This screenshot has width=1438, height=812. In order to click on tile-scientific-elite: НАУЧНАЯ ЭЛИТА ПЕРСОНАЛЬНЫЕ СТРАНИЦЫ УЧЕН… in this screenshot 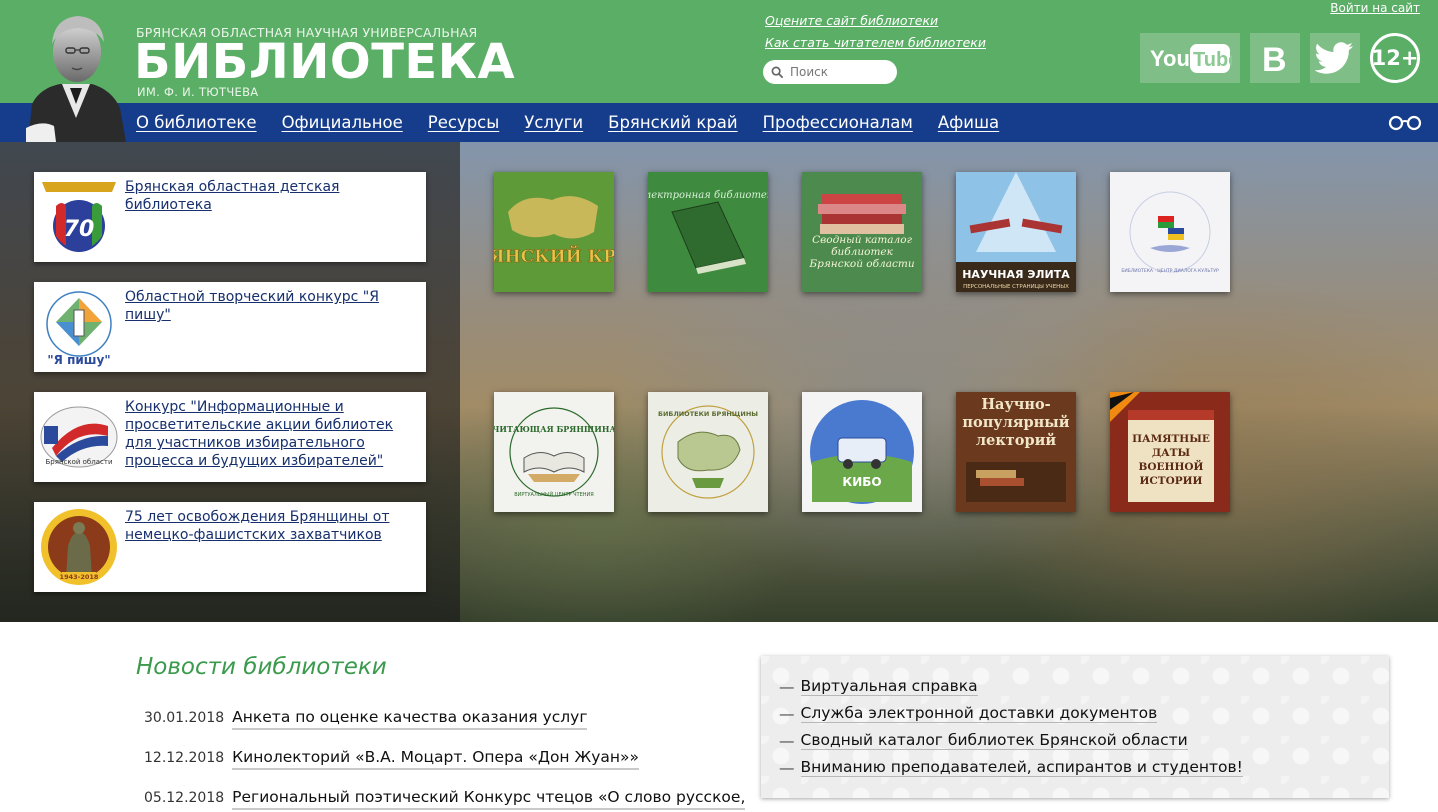, I will do `click(1016, 232)`.